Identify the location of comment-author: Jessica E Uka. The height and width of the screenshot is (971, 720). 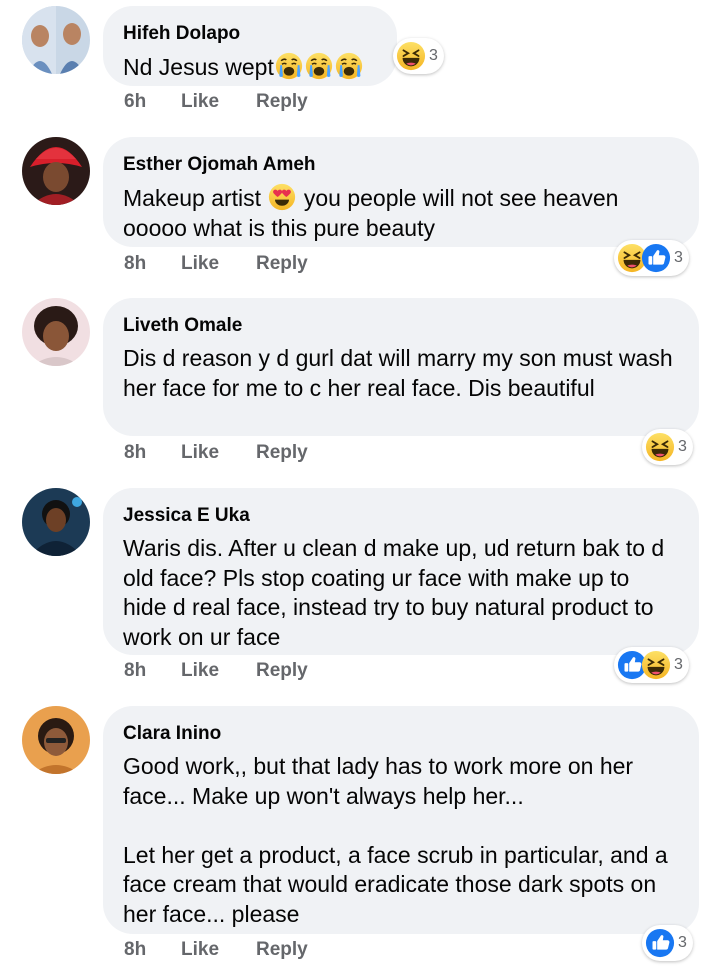
(400, 516).